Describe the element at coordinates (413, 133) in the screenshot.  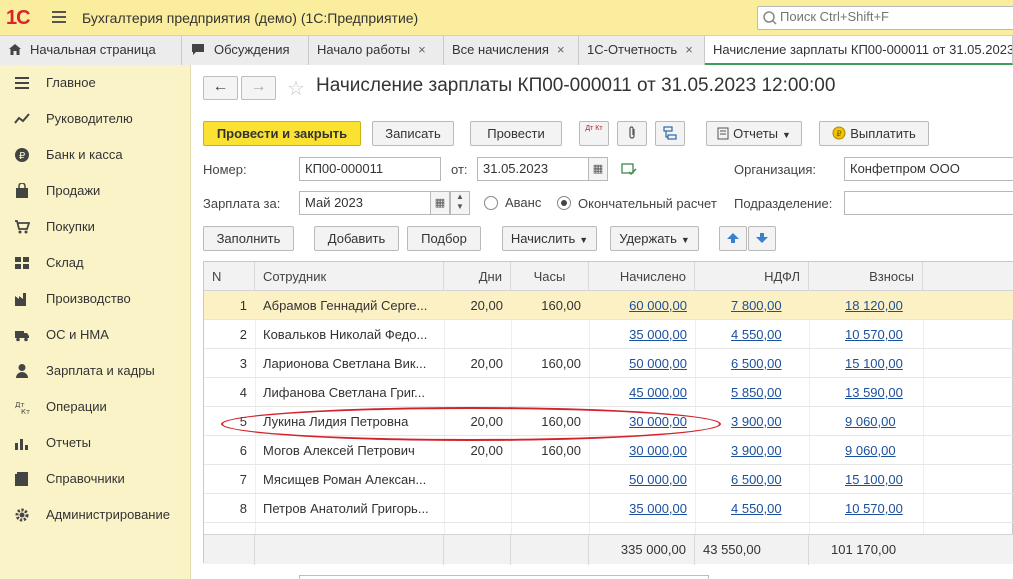
I see `save-button: Записать` at that location.